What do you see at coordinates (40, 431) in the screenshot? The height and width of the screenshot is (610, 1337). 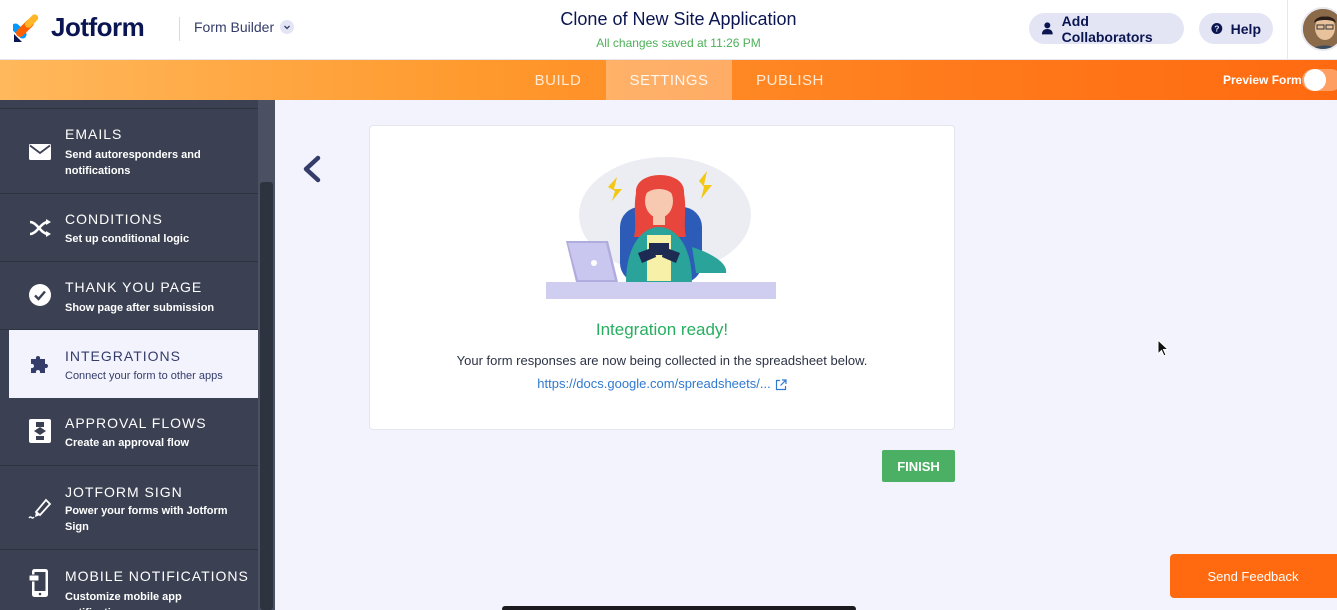 I see `flow-icon` at bounding box center [40, 431].